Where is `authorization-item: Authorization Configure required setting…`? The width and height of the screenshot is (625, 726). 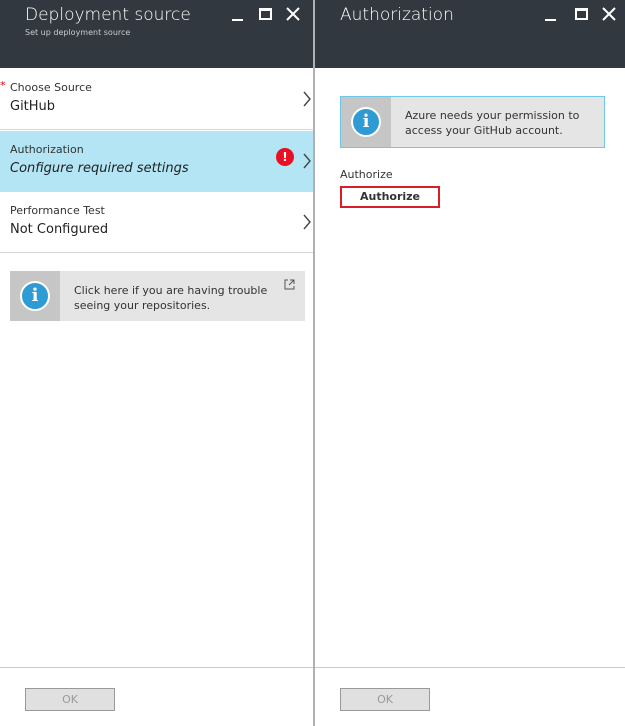 authorization-item: Authorization Configure required setting… is located at coordinates (156, 161).